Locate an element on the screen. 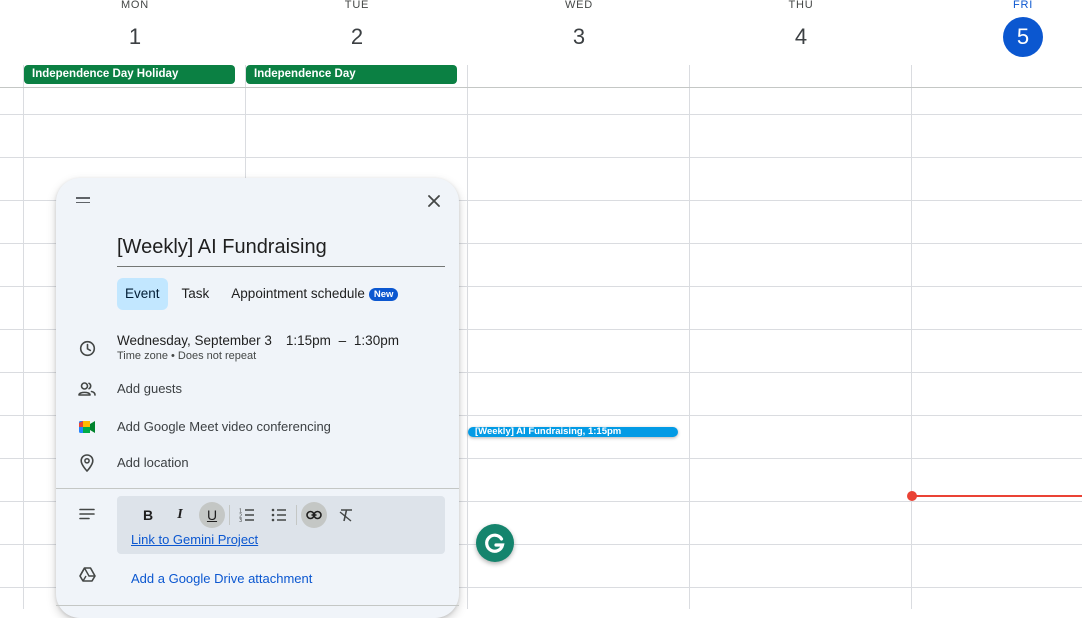 Image resolution: width=1082 pixels, height=618 pixels. link-icon is located at coordinates (314, 515).